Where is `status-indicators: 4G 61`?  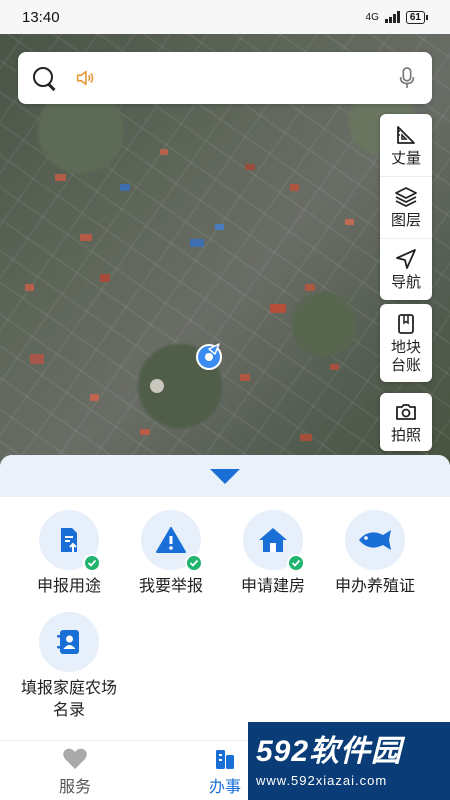
status-indicators: 4G 61 is located at coordinates (396, 17).